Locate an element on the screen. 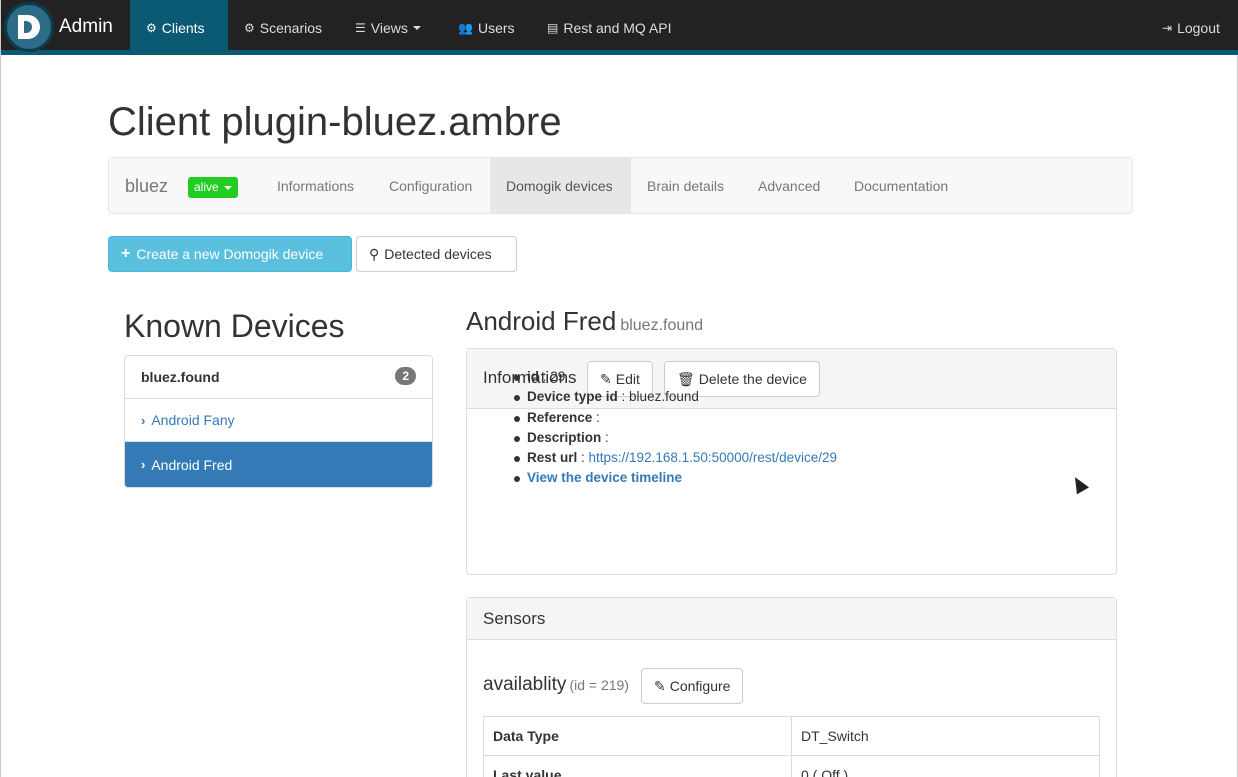  list-item-android-fred: › Android Fred is located at coordinates (278, 464).